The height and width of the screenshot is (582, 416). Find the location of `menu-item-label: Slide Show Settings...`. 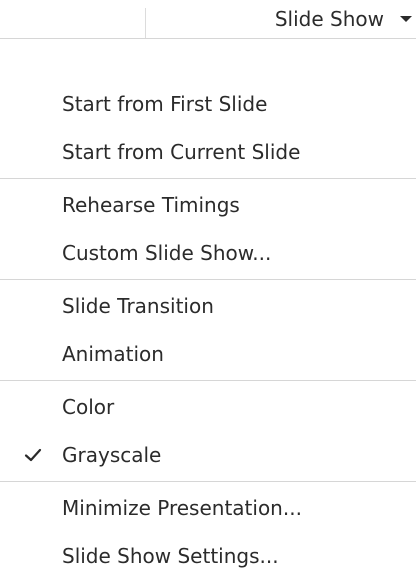

menu-item-label: Slide Show Settings... is located at coordinates (170, 556).